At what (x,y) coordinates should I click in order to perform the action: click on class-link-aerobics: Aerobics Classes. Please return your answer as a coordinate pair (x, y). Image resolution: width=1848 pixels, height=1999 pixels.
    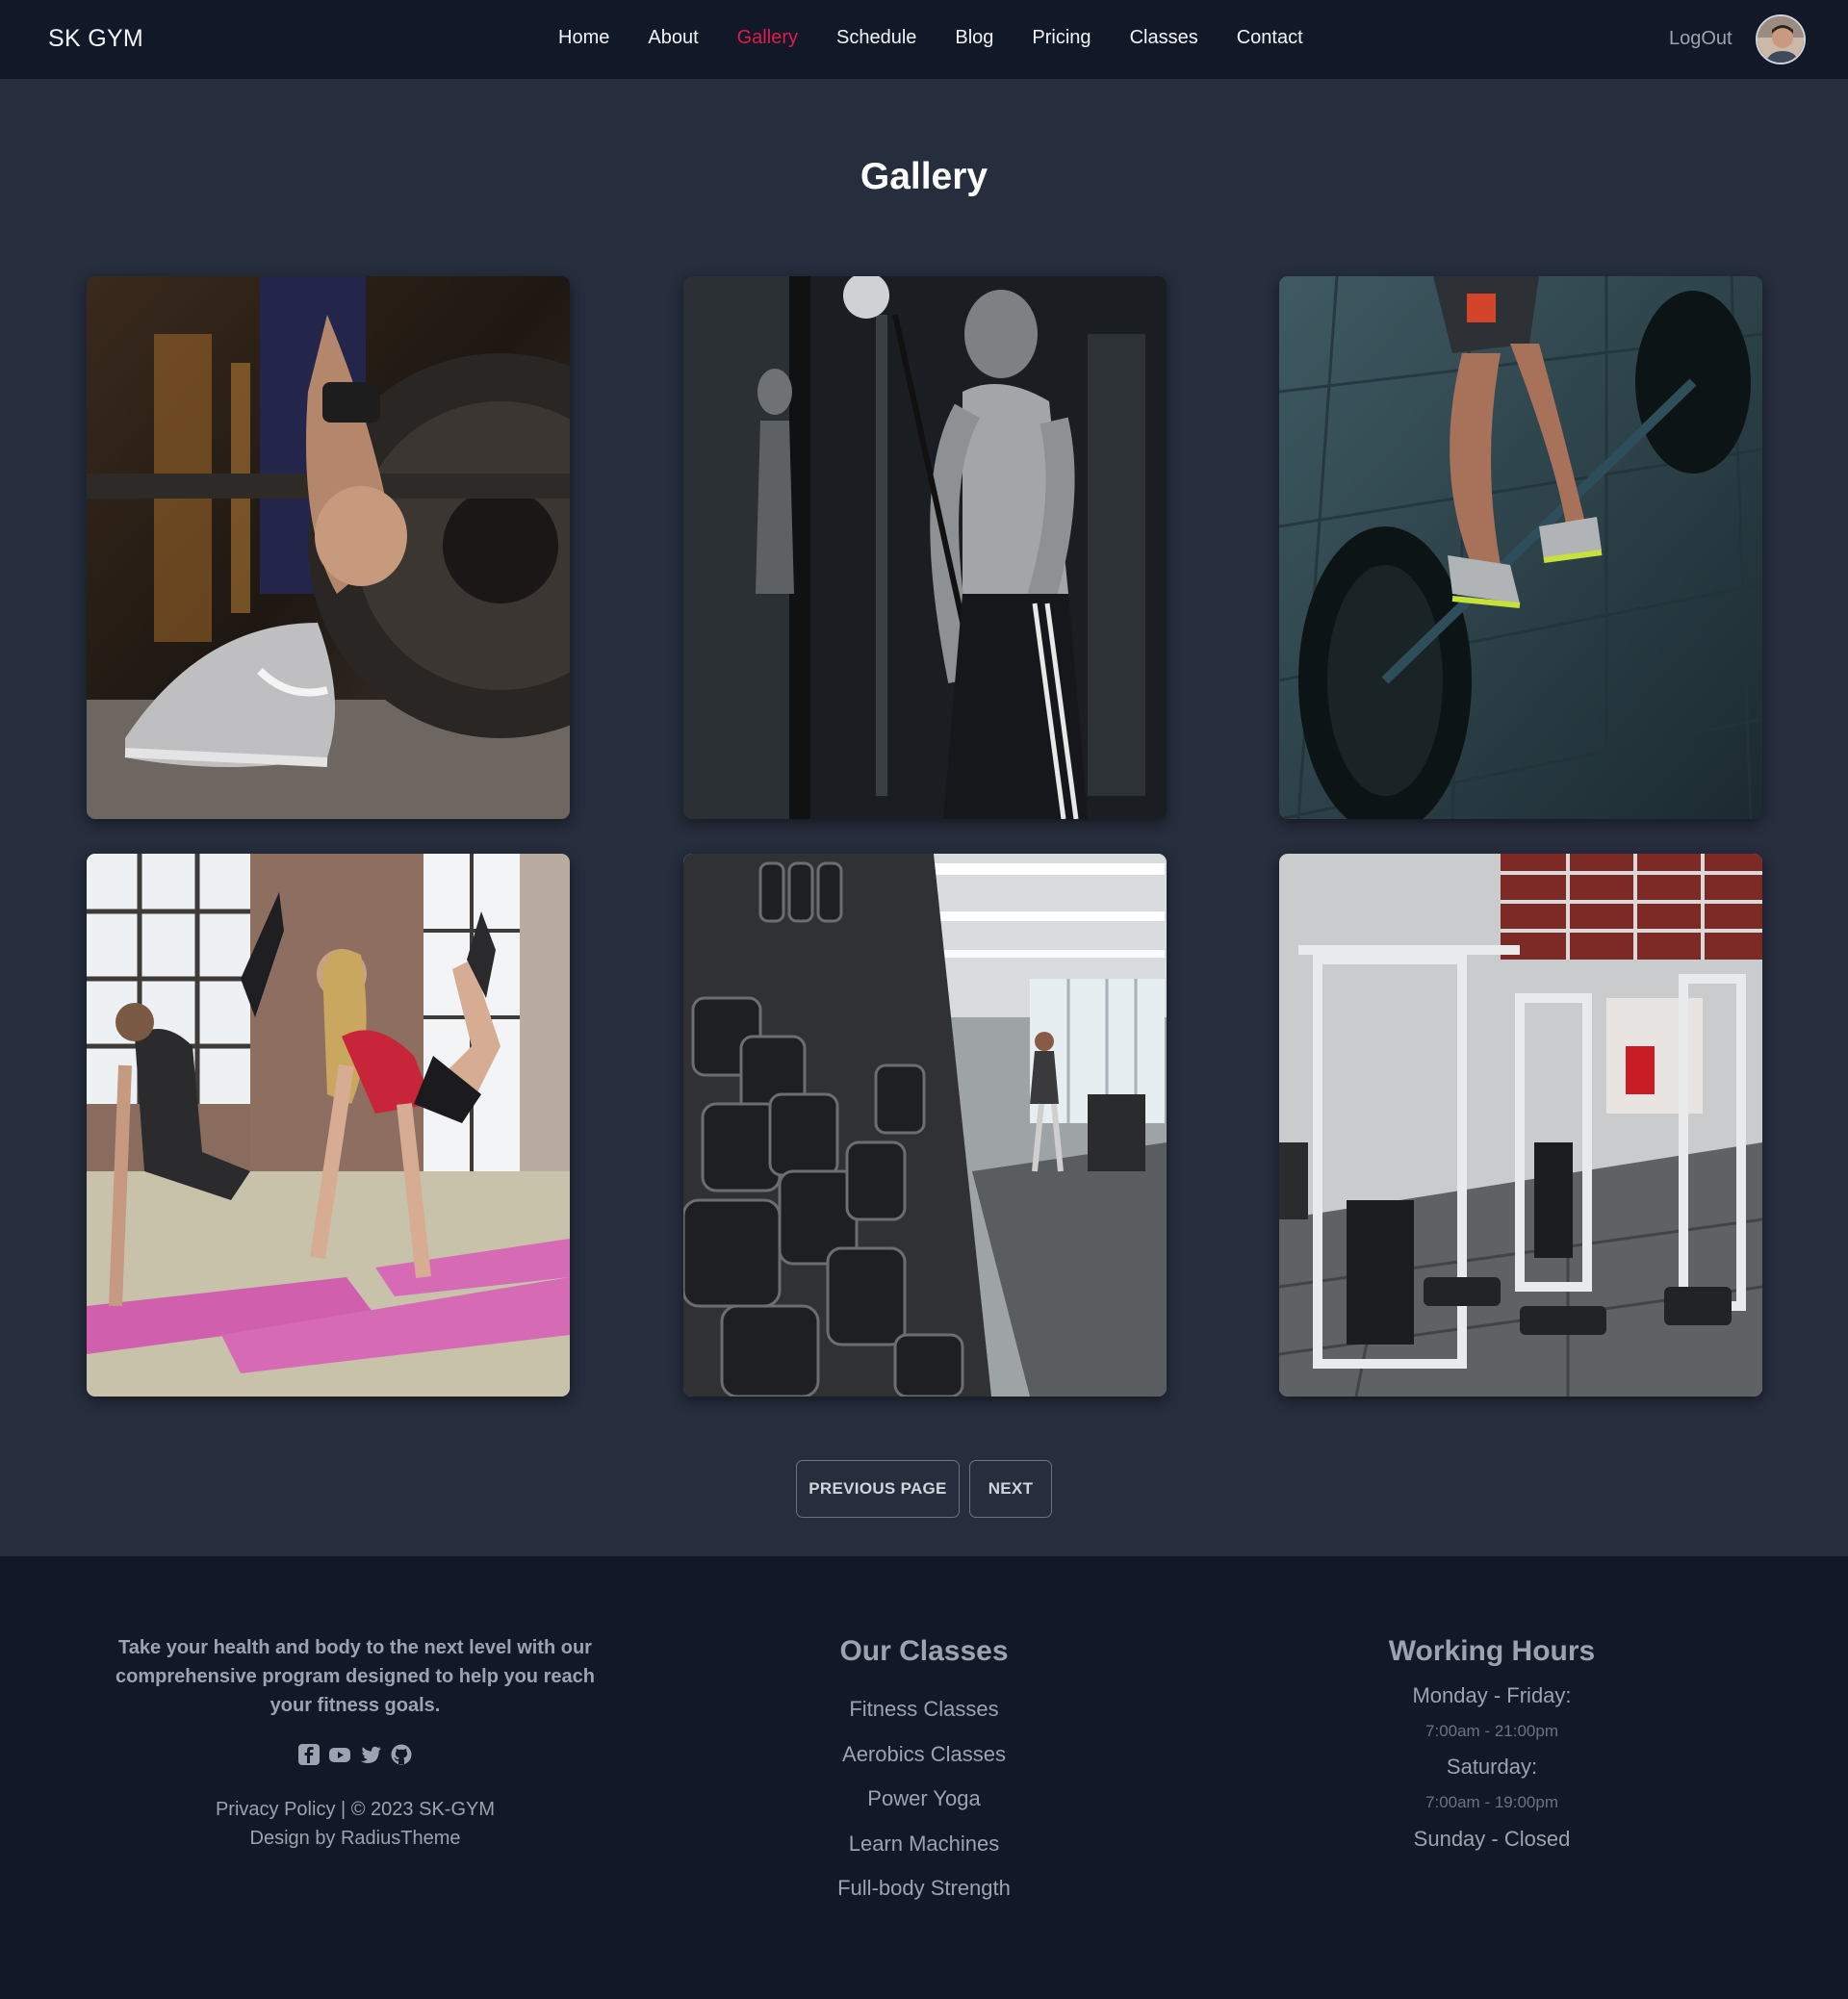
    Looking at the image, I should click on (924, 1755).